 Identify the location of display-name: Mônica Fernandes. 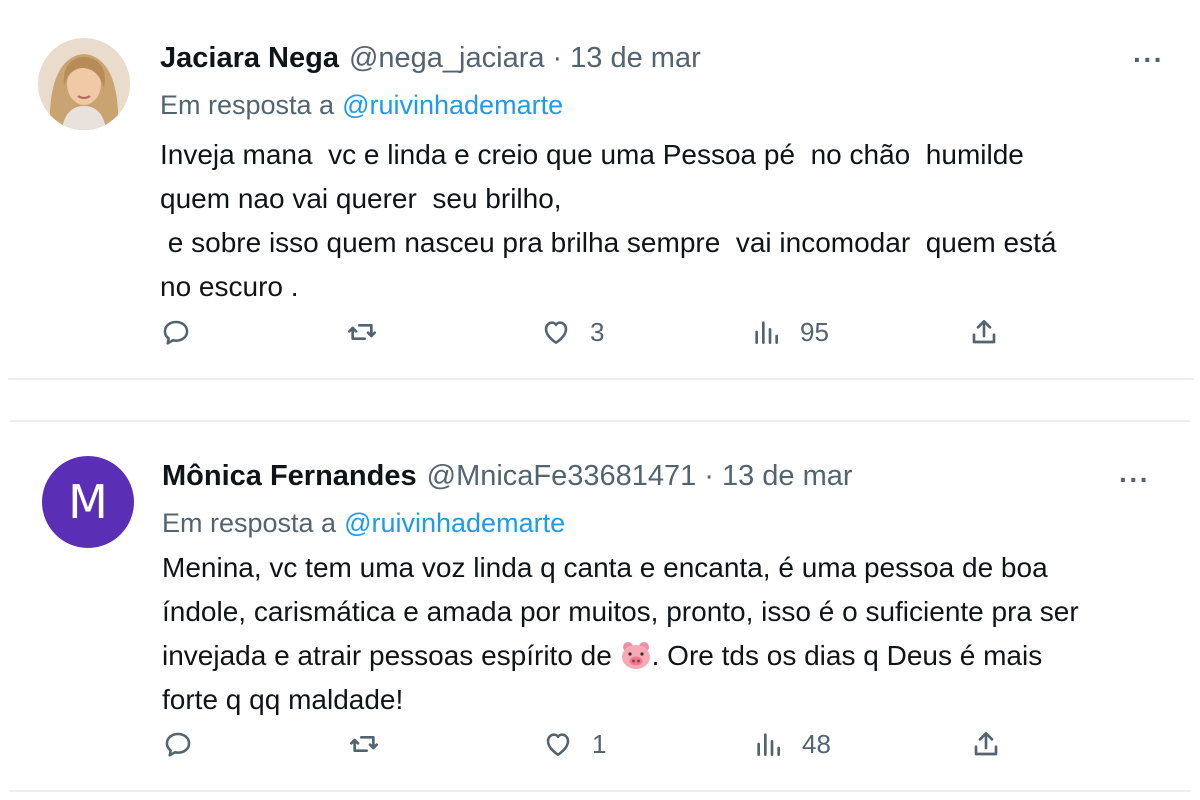
(289, 476).